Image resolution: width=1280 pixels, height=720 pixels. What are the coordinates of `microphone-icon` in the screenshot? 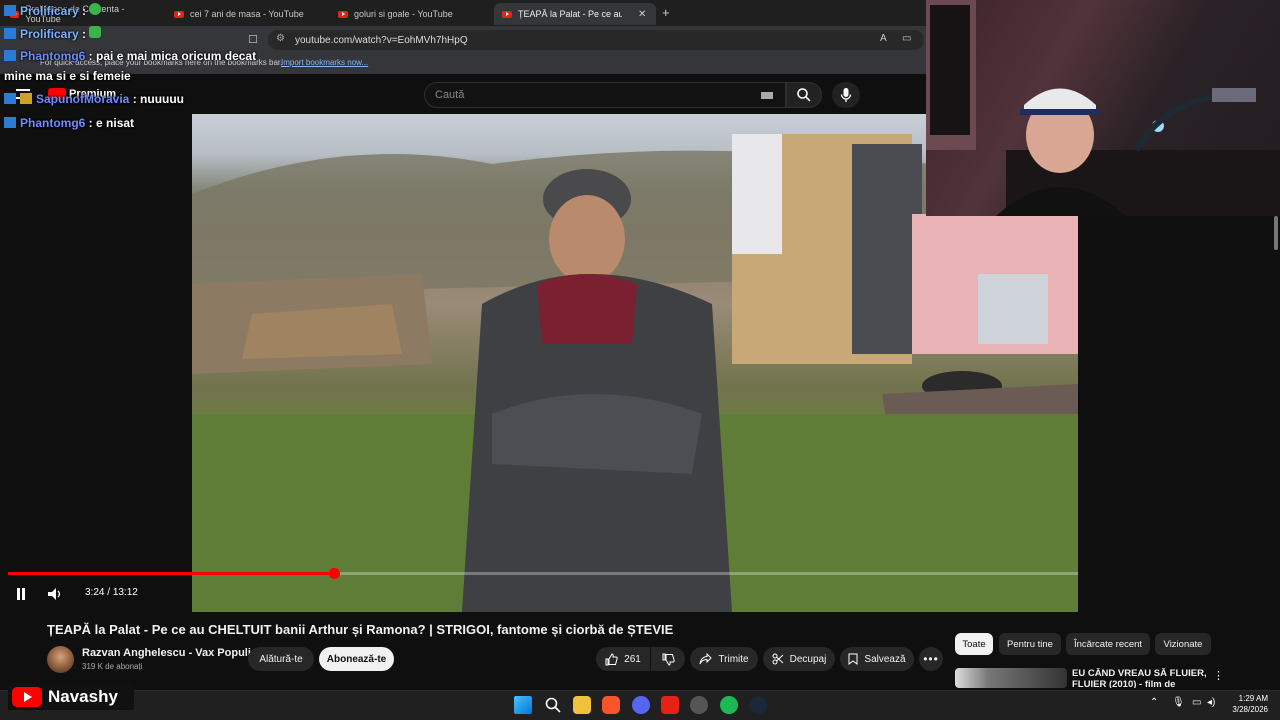 It's located at (846, 95).